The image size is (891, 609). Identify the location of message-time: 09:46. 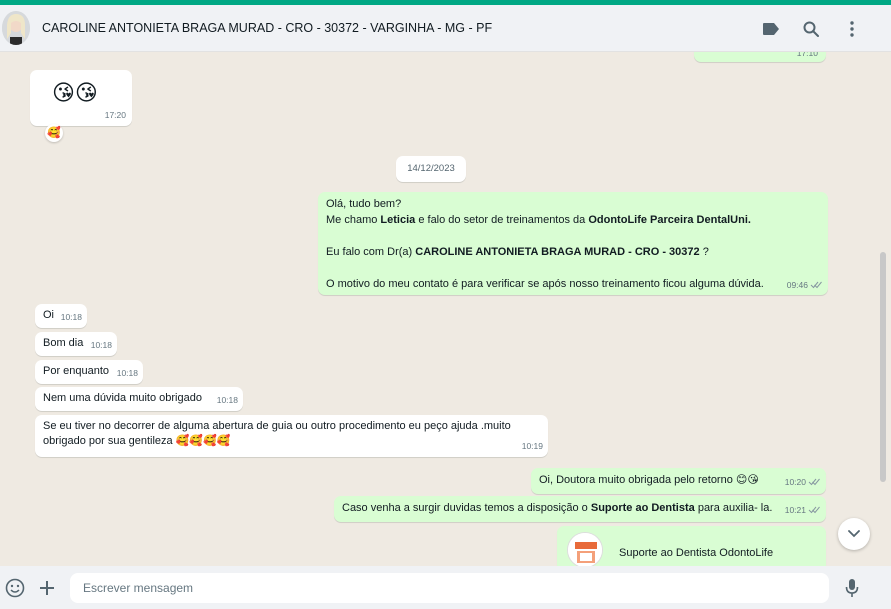
(797, 285).